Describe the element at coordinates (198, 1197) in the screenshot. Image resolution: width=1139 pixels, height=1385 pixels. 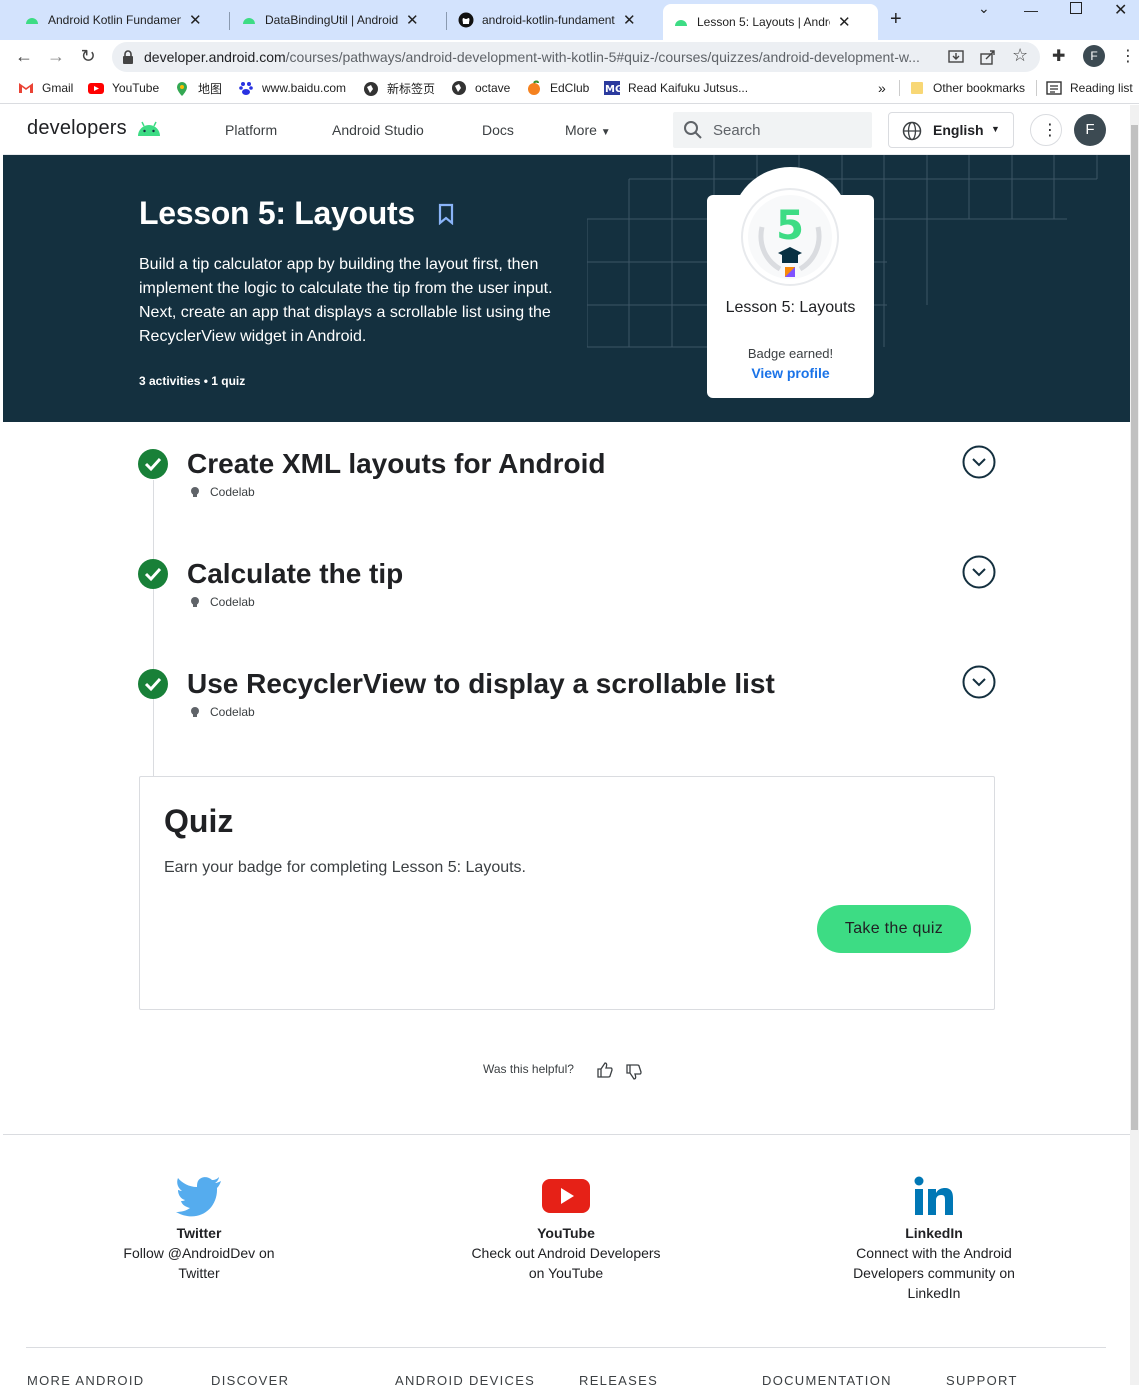
I see `twitter-icon` at that location.